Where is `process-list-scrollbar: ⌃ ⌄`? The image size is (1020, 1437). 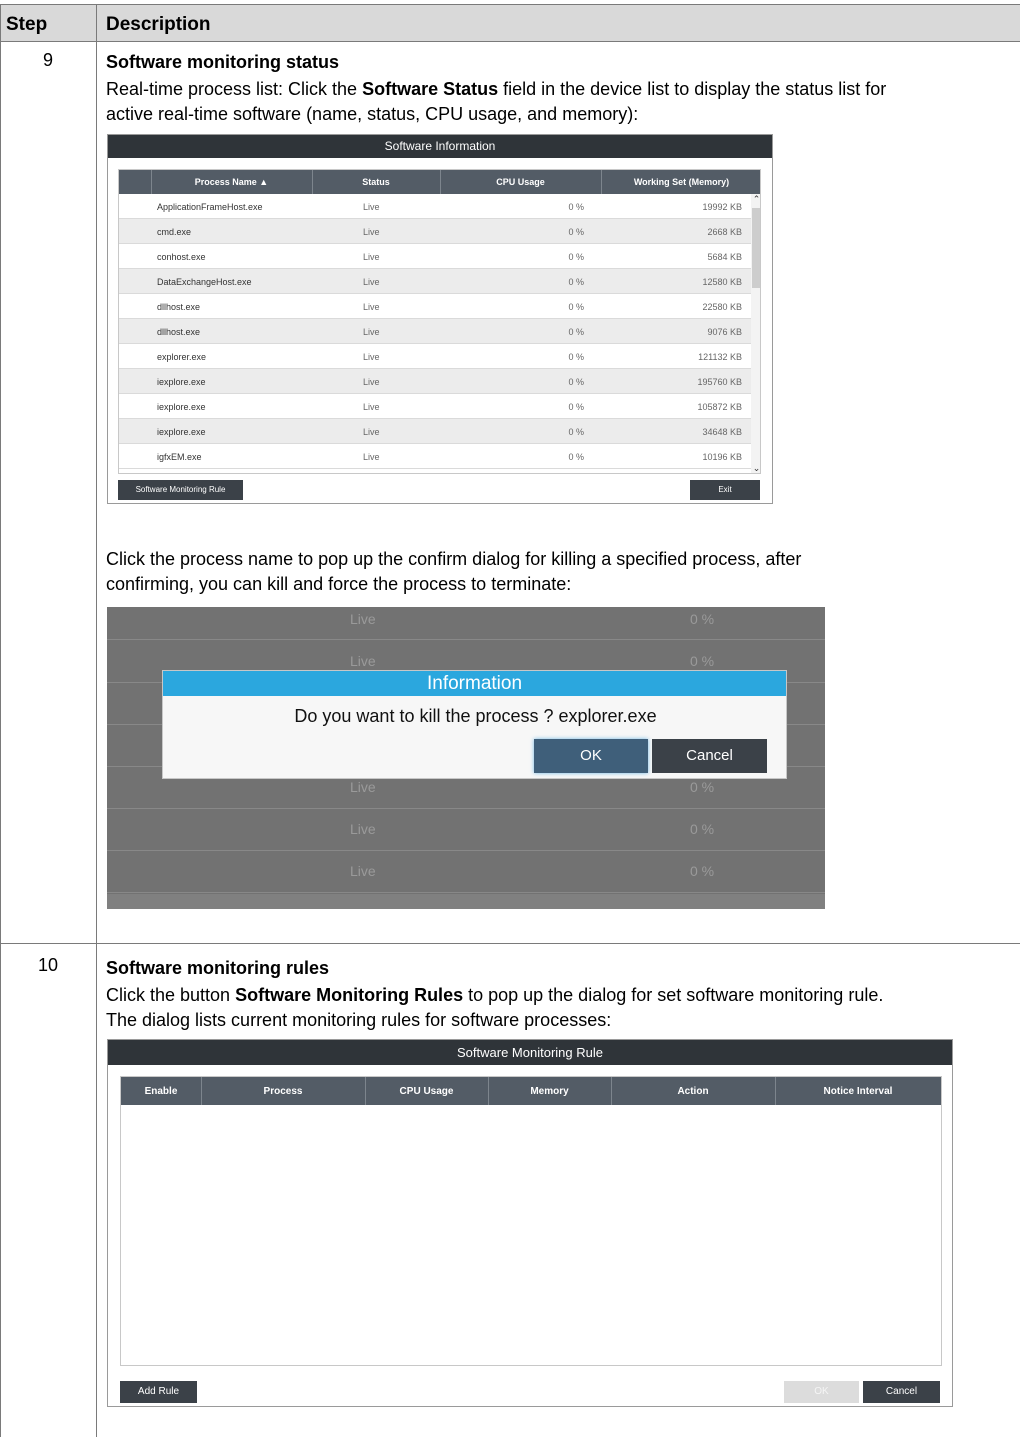 process-list-scrollbar: ⌃ ⌄ is located at coordinates (755, 333).